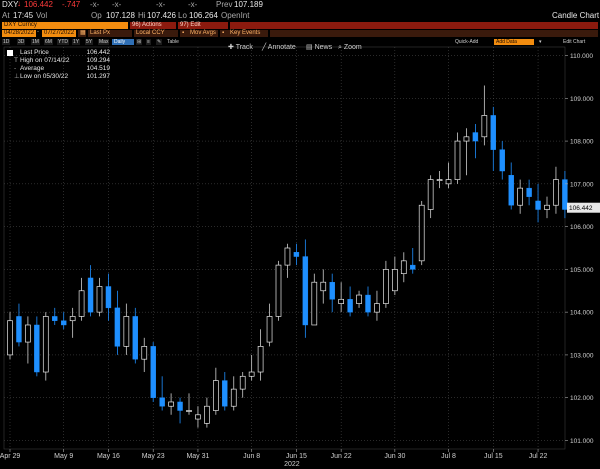 The image size is (600, 469). What do you see at coordinates (323, 47) in the screenshot?
I see `news-label: News` at bounding box center [323, 47].